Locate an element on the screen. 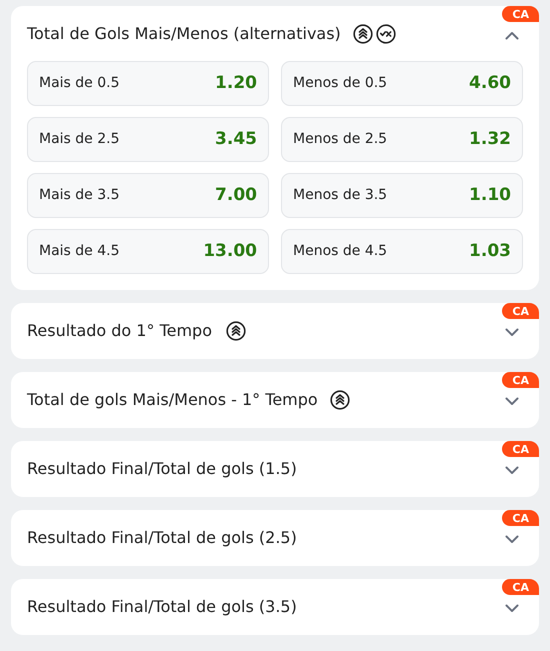 The width and height of the screenshot is (550, 651). option-label: Menos de 4.5 is located at coordinates (340, 251).